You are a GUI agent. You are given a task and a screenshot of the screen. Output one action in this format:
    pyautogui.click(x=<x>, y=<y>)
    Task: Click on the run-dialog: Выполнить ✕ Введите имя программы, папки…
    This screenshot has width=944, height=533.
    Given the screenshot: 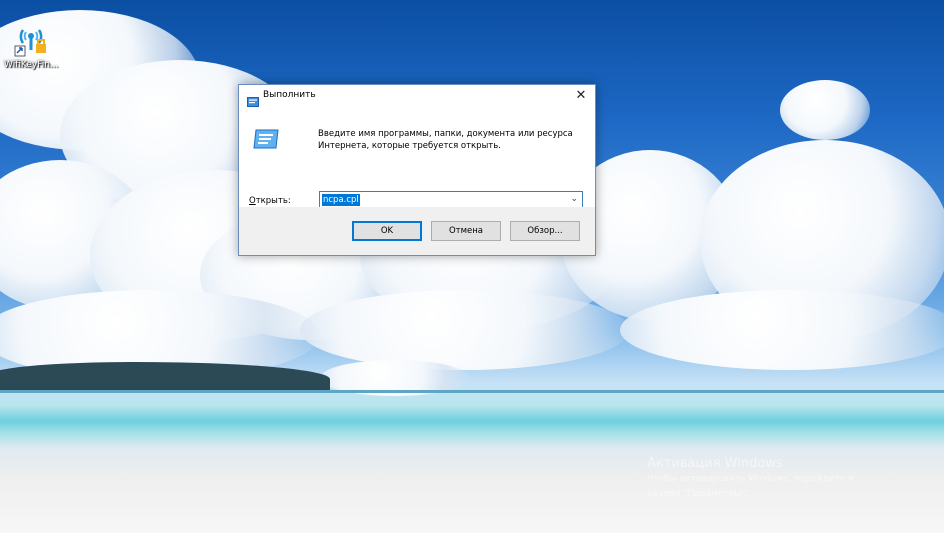 What is the action you would take?
    pyautogui.click(x=417, y=170)
    